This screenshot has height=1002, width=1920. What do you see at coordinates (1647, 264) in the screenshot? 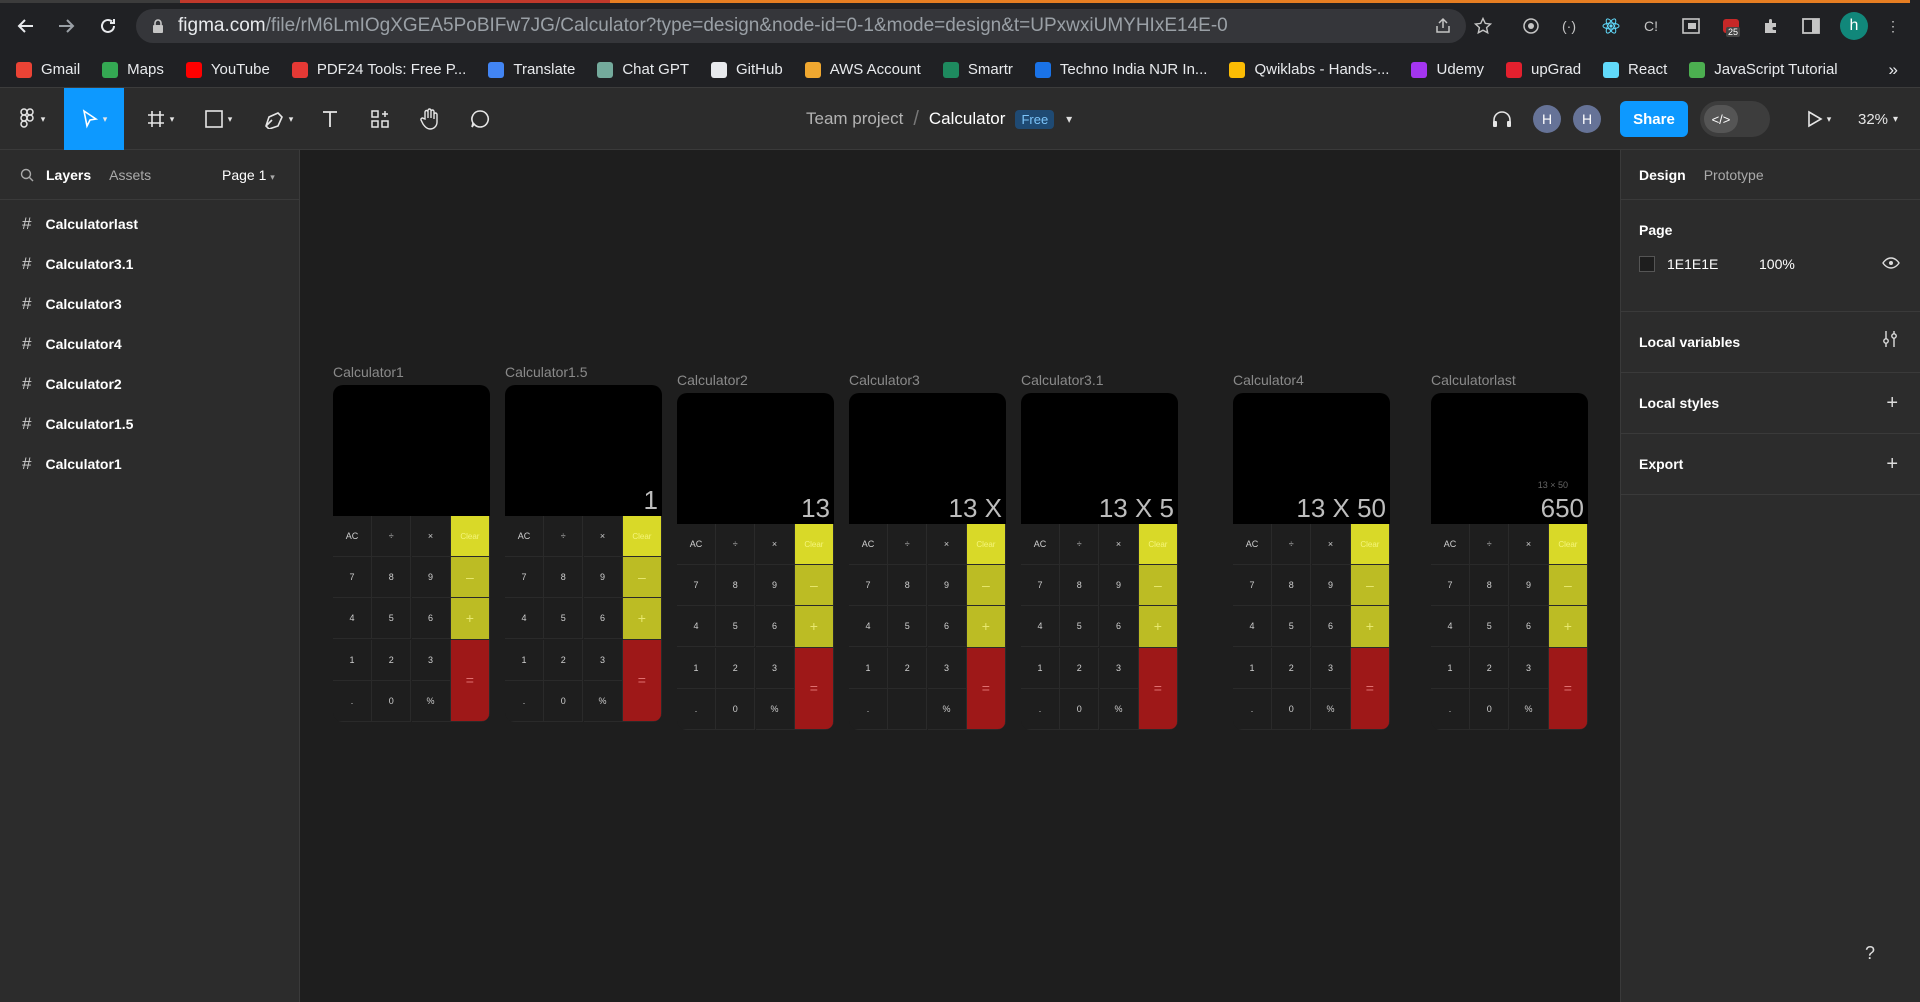
I see `page-color-swatch` at bounding box center [1647, 264].